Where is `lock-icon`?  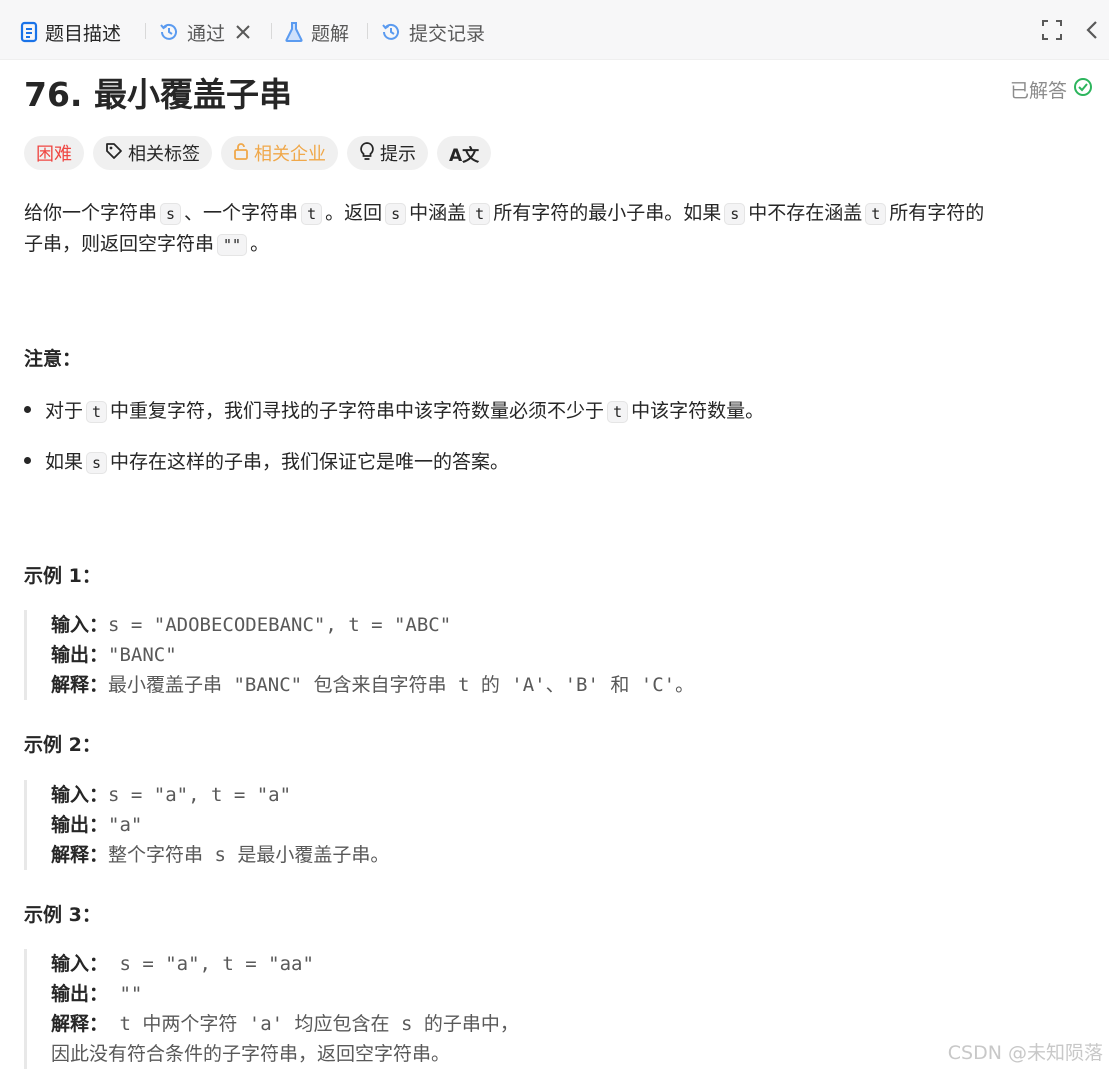
lock-icon is located at coordinates (243, 153).